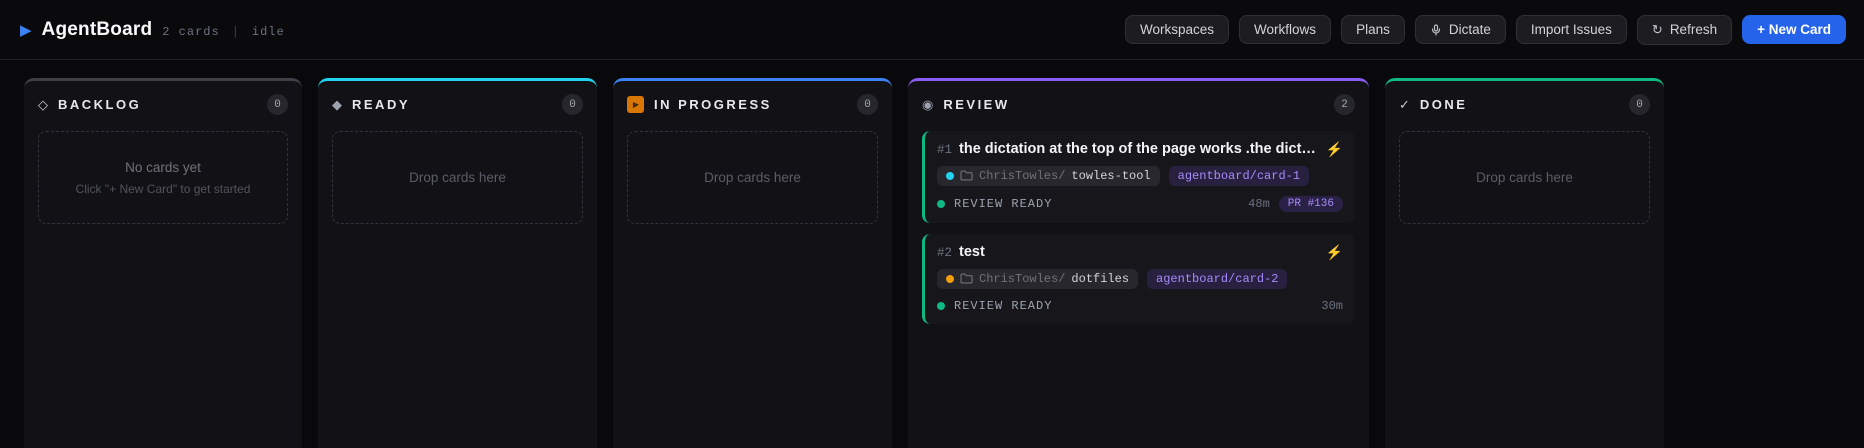  I want to click on in-progress-drop-zone: Drop cards here, so click(752, 177).